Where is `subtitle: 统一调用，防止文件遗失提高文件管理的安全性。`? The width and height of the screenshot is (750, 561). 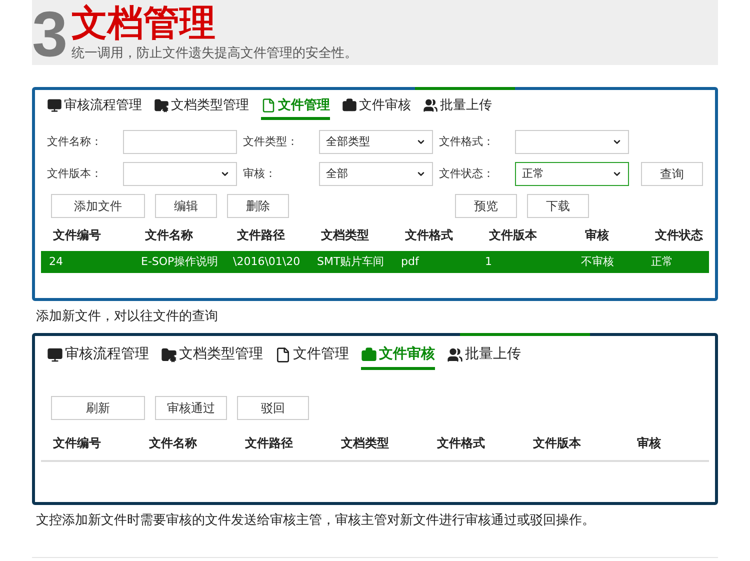
subtitle: 统一调用，防止文件遗失提高文件管理的安全性。 is located at coordinates (215, 53).